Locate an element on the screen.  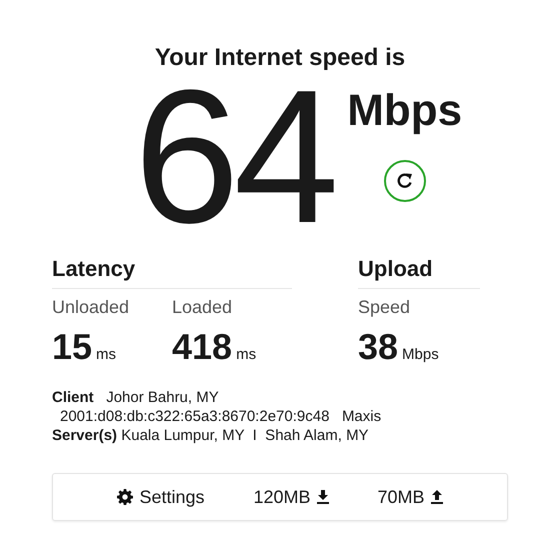
refresh-button is located at coordinates (405, 181).